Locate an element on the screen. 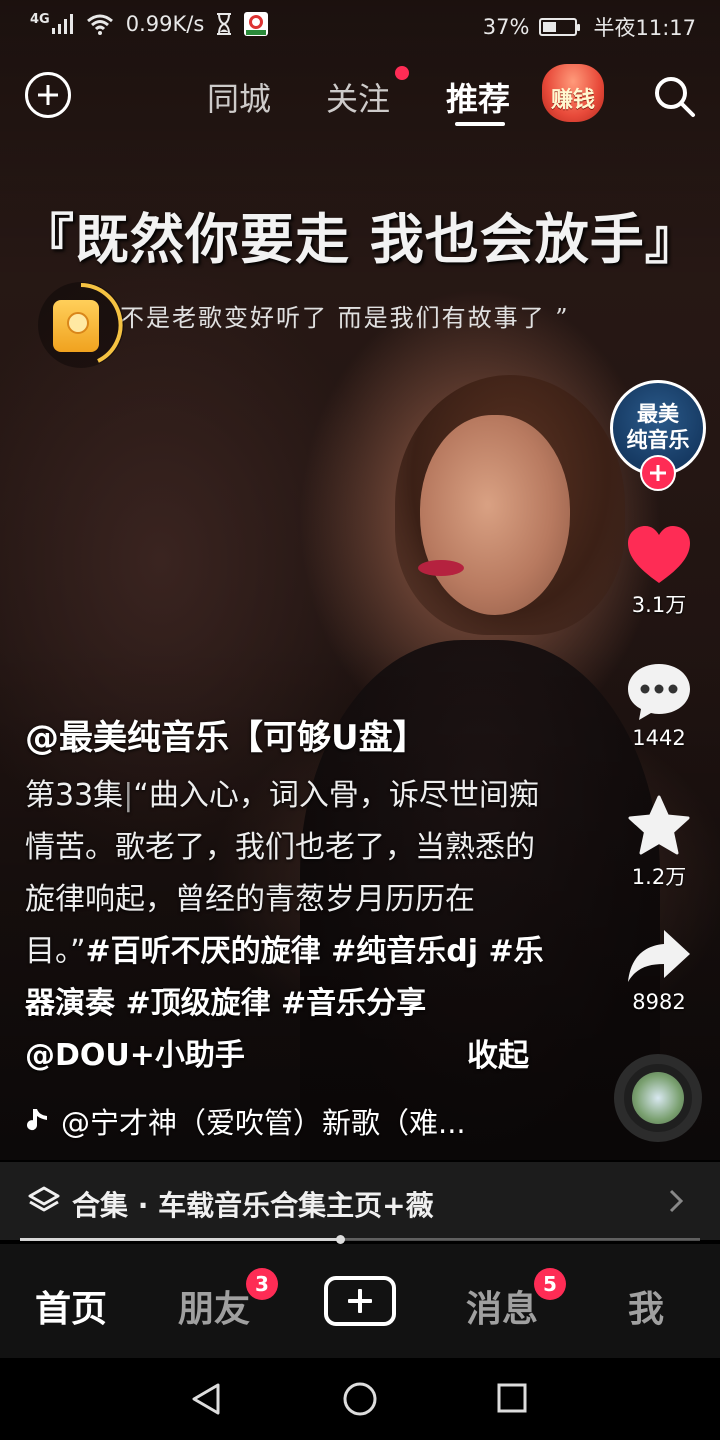  nav-messages: 消息 is located at coordinates (502, 1306).